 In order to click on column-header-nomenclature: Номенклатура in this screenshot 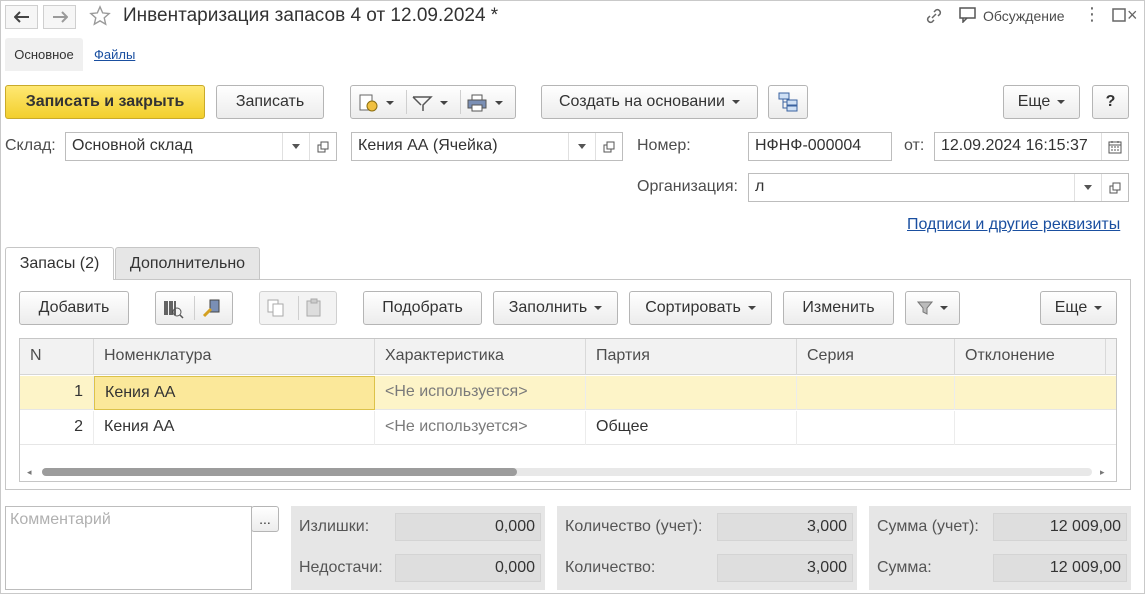, I will do `click(234, 357)`.